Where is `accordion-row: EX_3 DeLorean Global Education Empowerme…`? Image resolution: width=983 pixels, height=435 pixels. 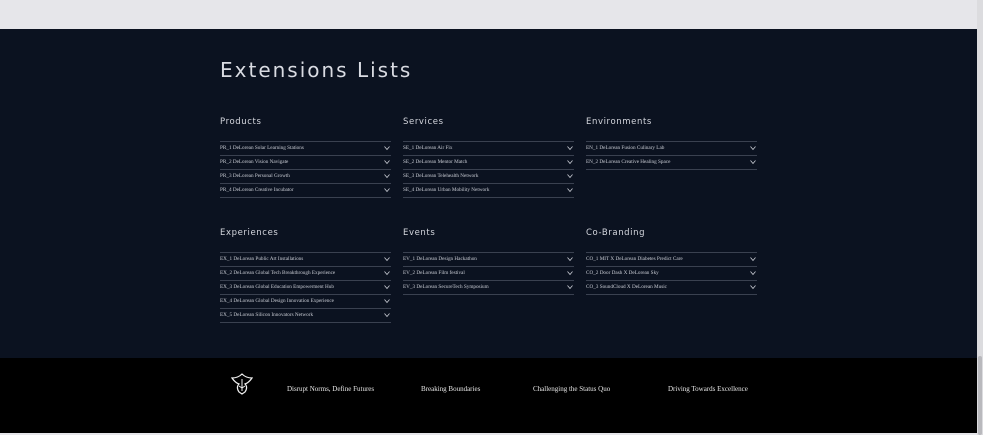
accordion-row: EX_3 DeLorean Global Education Empowerme… is located at coordinates (305, 288).